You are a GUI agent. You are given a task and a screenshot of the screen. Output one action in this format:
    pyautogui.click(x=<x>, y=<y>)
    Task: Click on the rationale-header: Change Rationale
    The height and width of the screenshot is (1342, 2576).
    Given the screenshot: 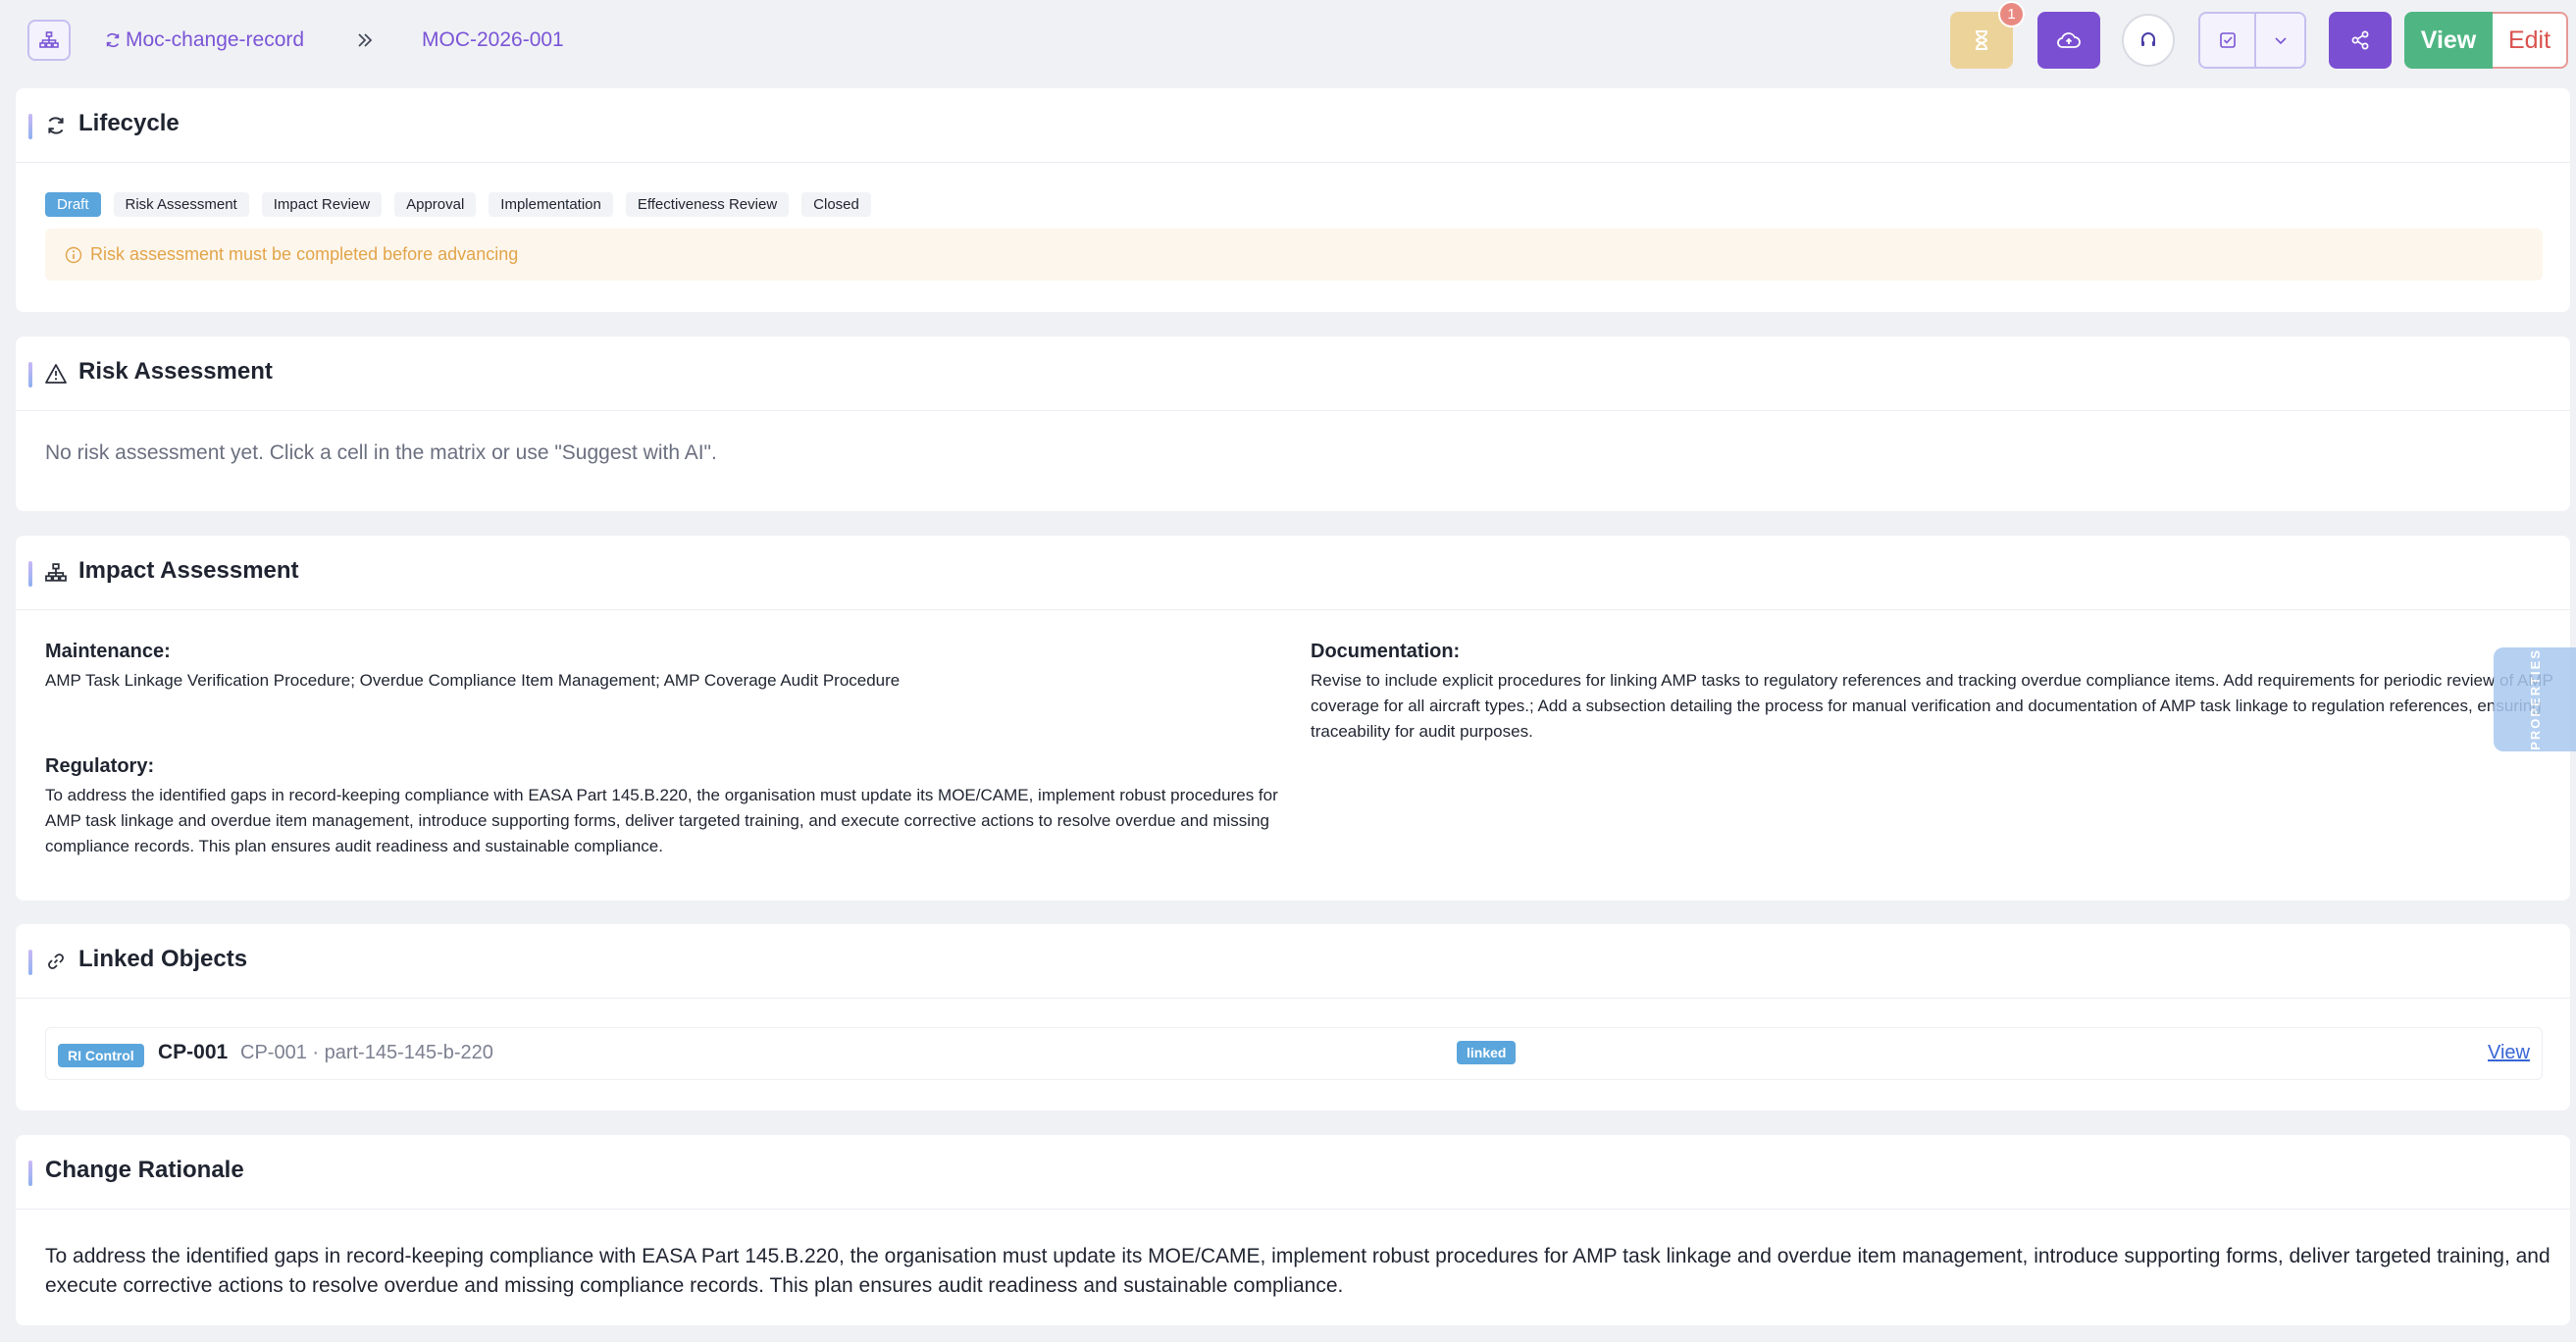 What is the action you would take?
    pyautogui.click(x=1293, y=1172)
    